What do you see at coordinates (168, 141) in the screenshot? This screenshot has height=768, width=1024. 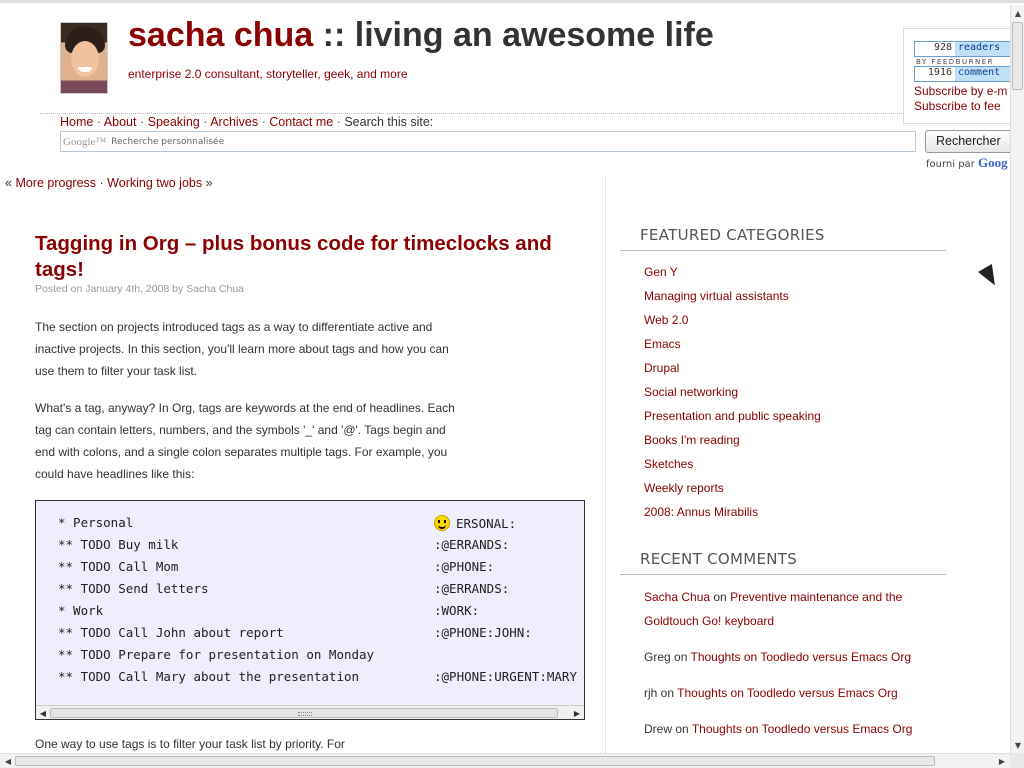 I see `search-placeholder: Recherche personnalisée` at bounding box center [168, 141].